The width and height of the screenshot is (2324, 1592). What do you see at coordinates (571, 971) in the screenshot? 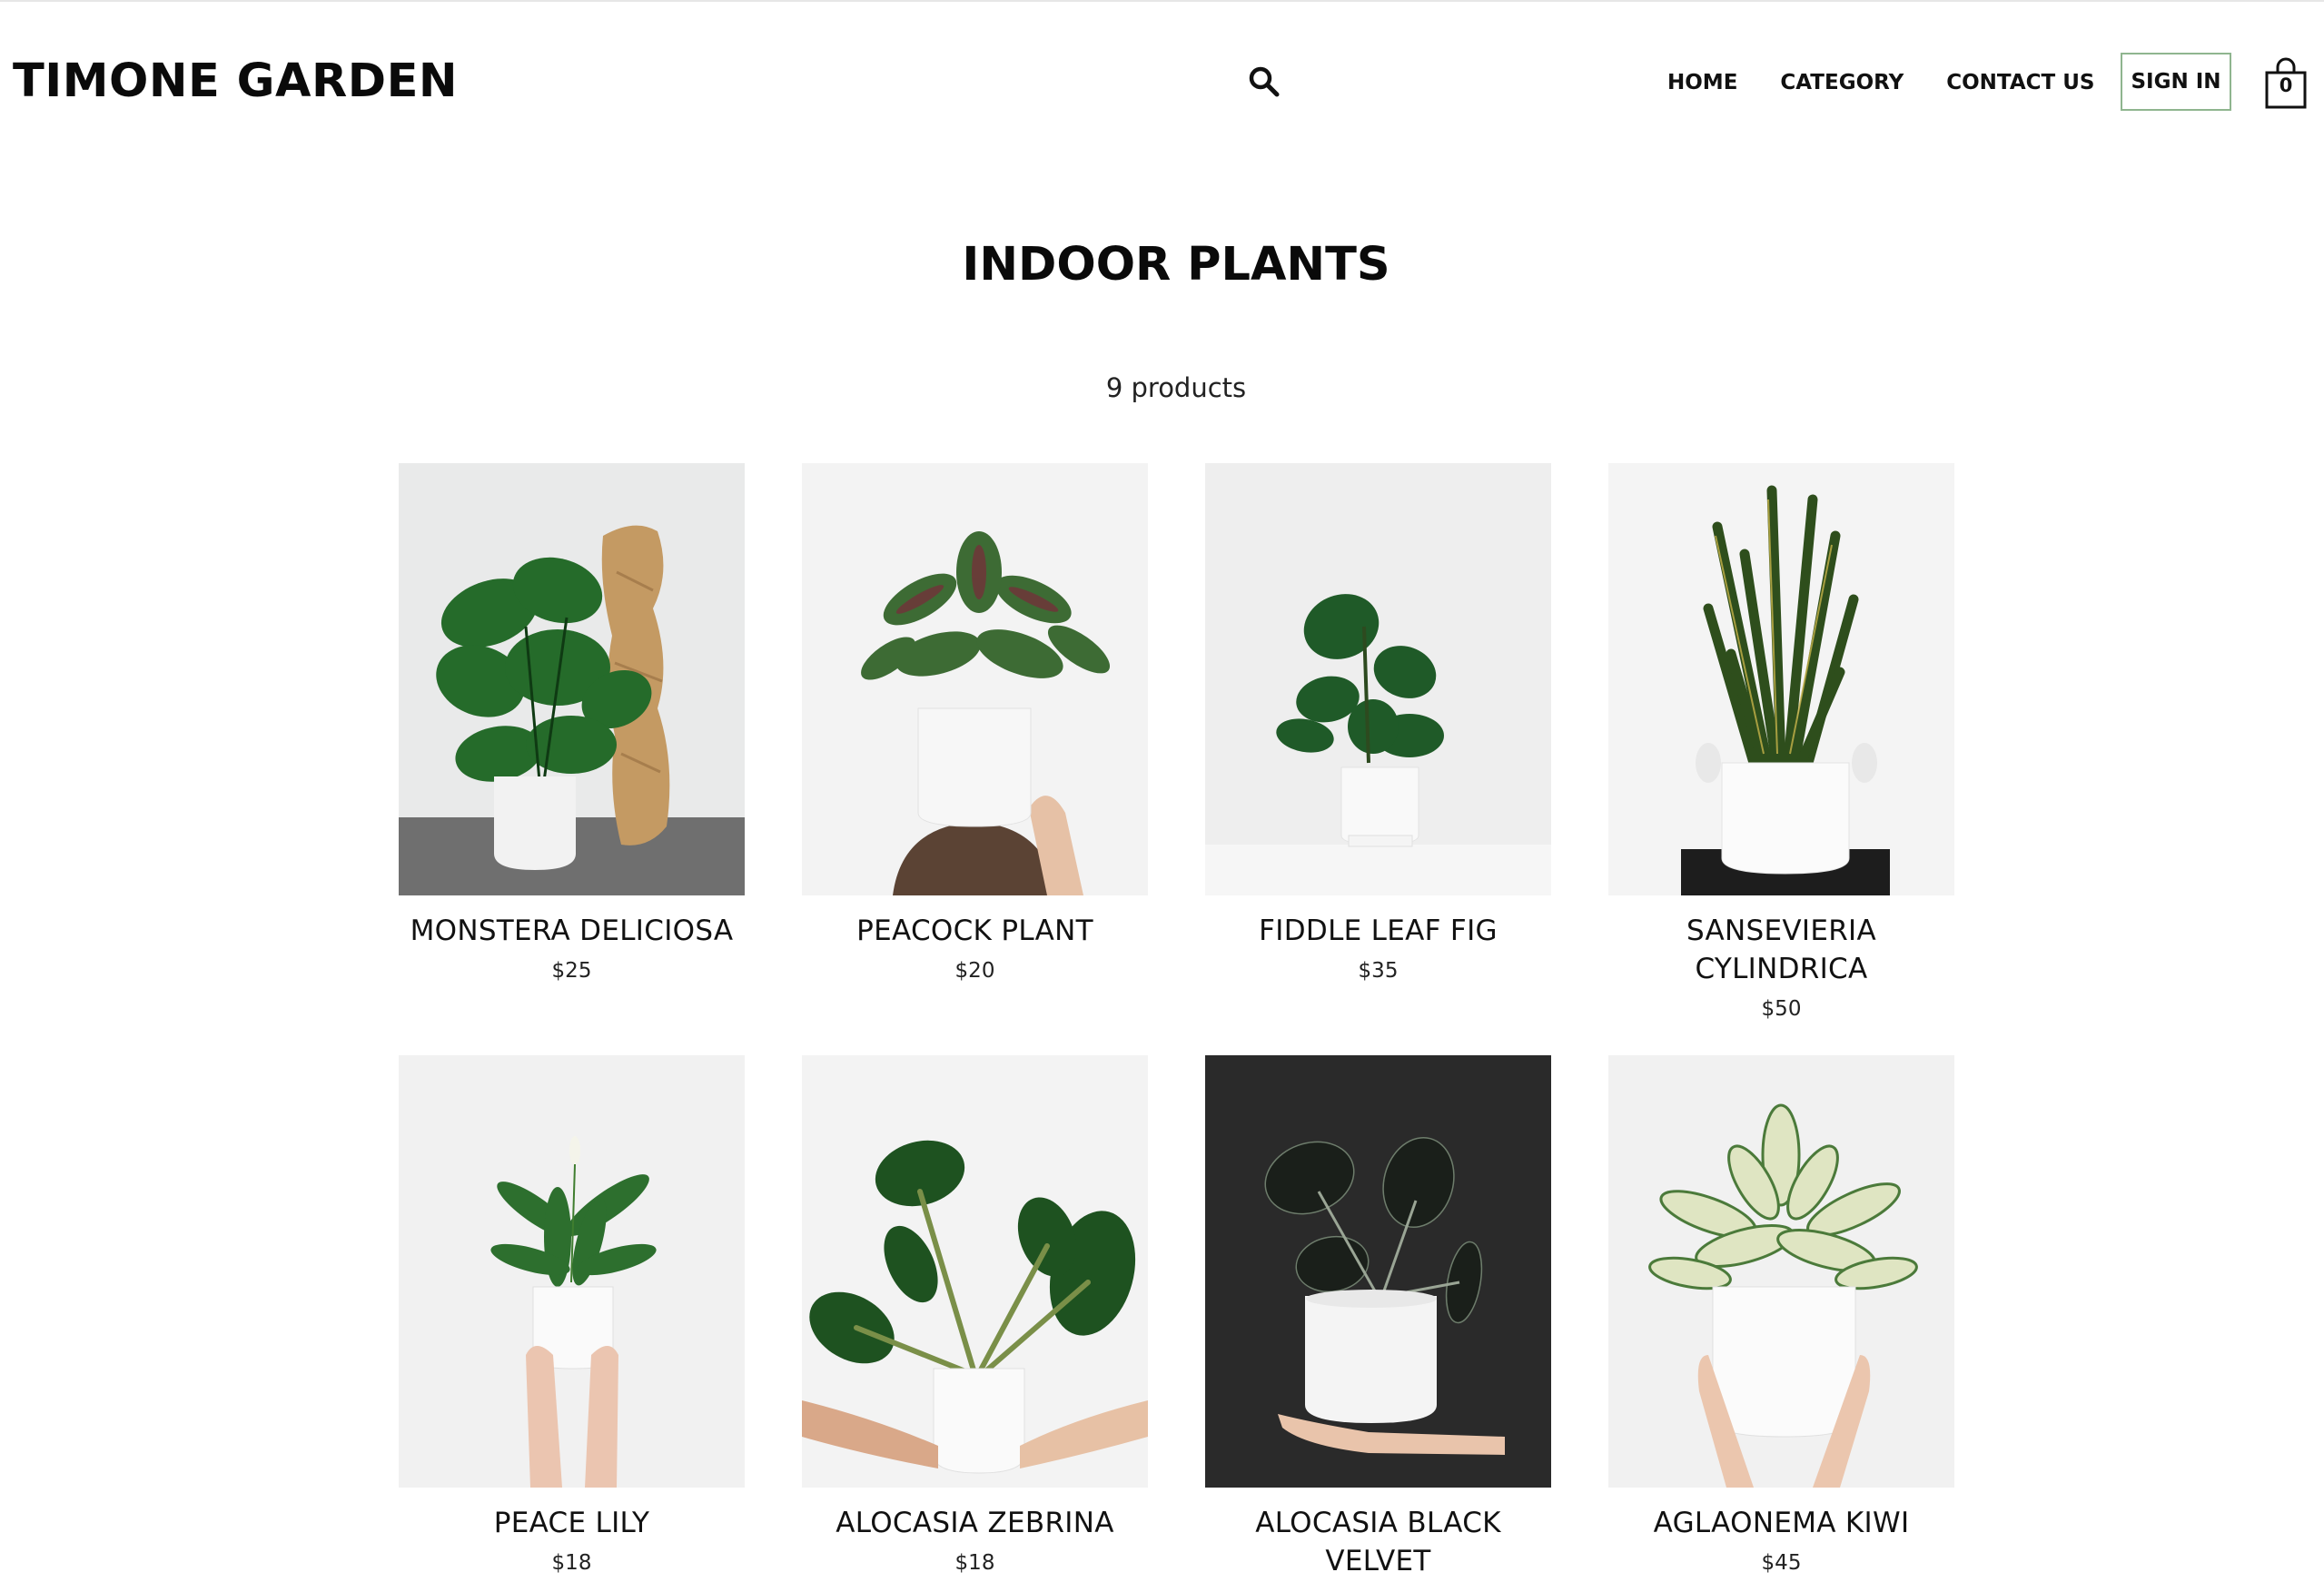
I see `product-price: $25` at bounding box center [571, 971].